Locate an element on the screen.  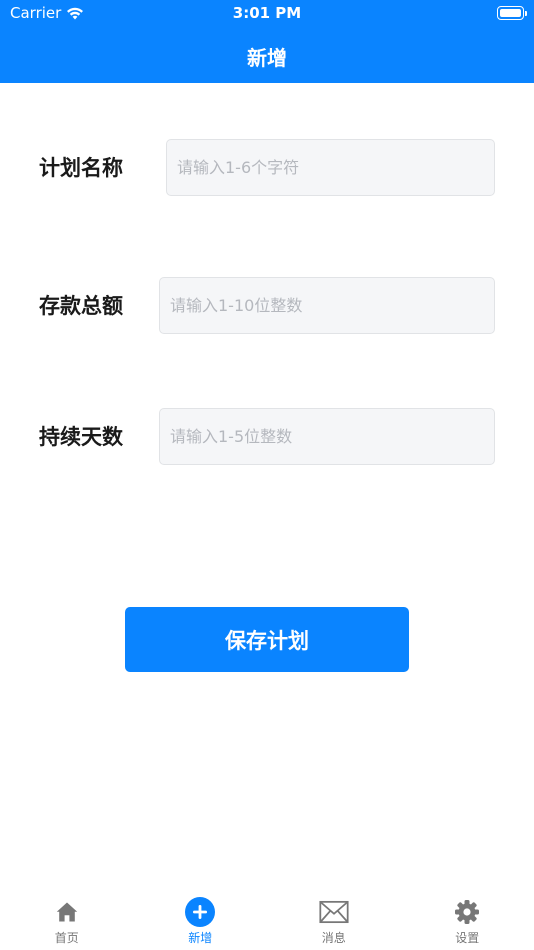
tab-settings-label: 设置 is located at coordinates (467, 938).